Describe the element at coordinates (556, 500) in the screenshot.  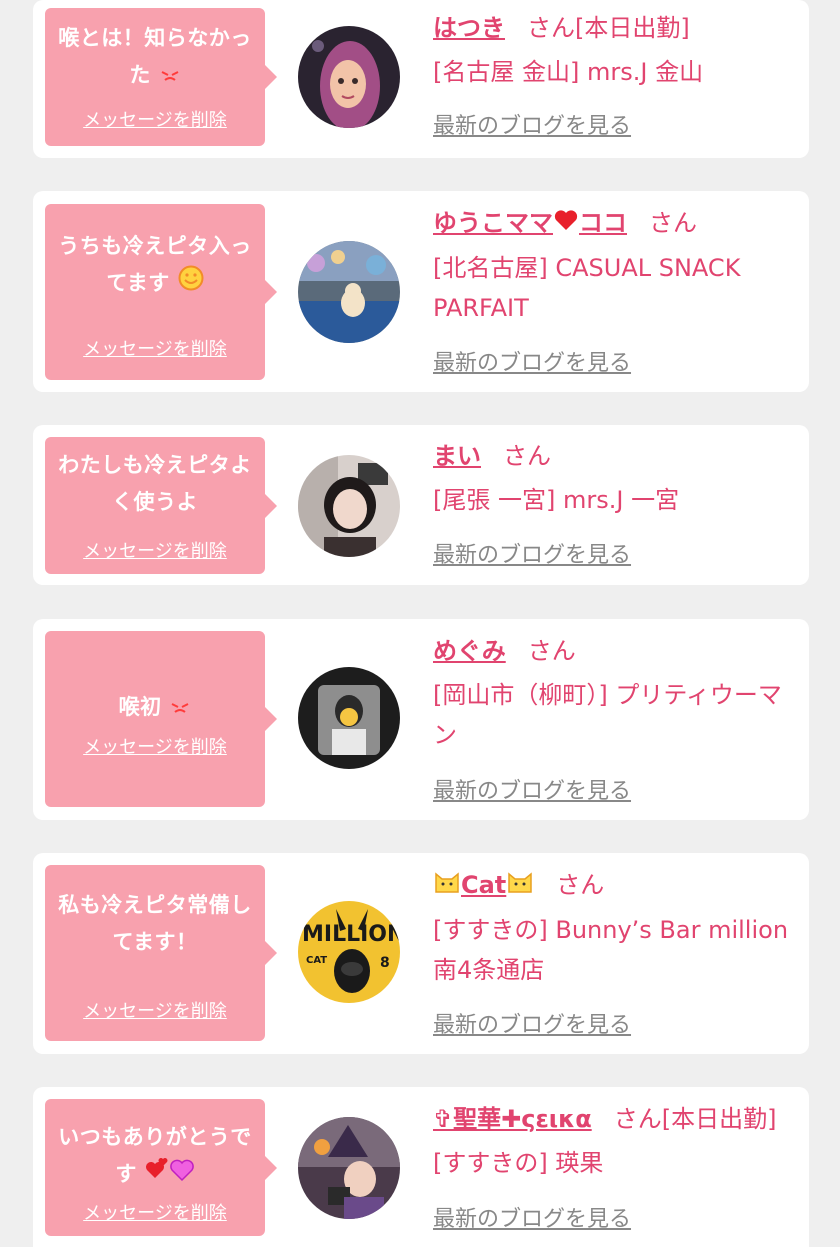
I see `shop-name: [尾張 一宮] mrs.J 一宮` at that location.